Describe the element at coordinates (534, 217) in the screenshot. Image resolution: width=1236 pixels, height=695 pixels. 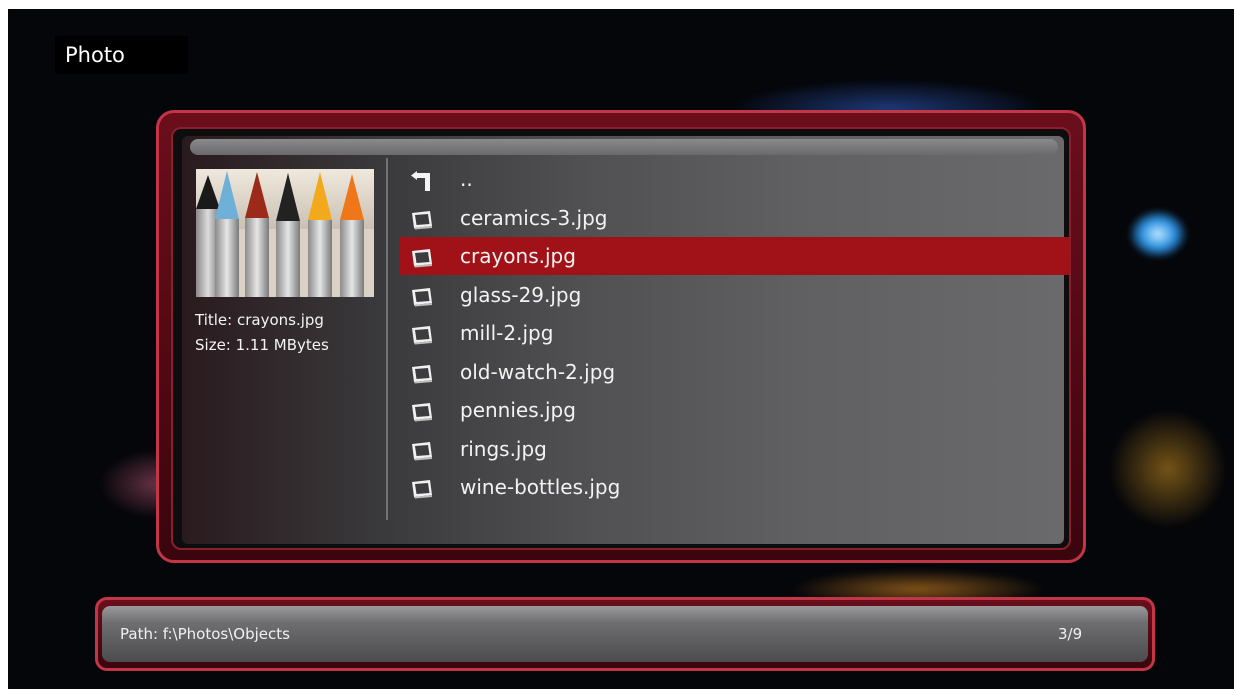
I see `file-name: ceramics-3.jpg` at that location.